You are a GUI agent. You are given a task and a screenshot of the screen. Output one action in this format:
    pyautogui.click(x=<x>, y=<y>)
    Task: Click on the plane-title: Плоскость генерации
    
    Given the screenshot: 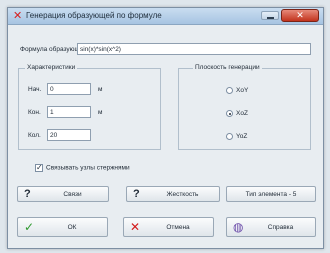 What is the action you would take?
    pyautogui.click(x=227, y=67)
    